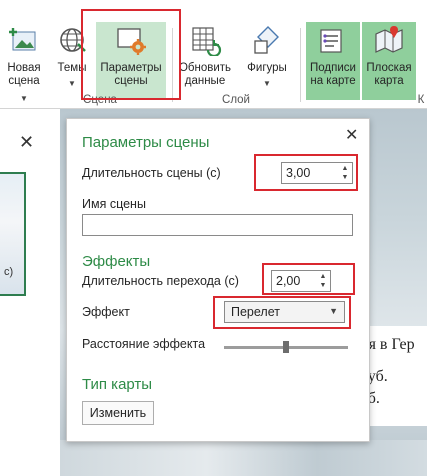 This screenshot has height=476, width=427. I want to click on flat-map-icon, so click(389, 39).